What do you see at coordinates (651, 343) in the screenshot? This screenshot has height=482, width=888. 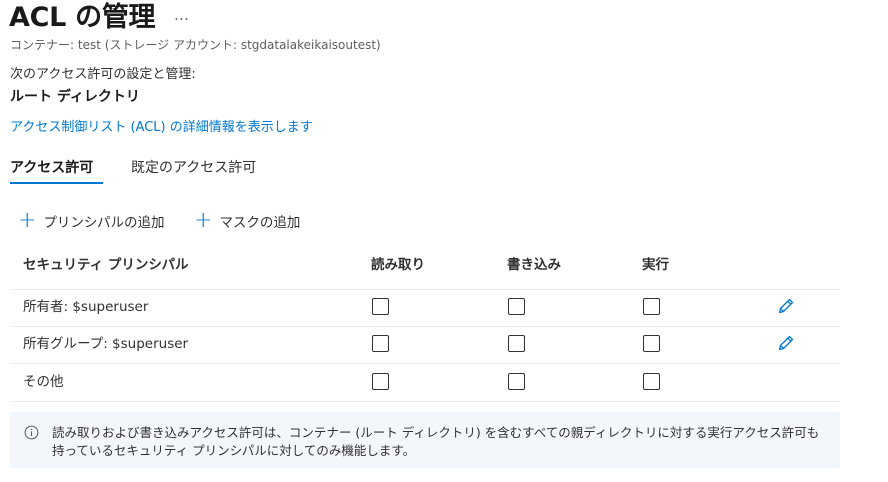 I see `group-execute-checkbox` at bounding box center [651, 343].